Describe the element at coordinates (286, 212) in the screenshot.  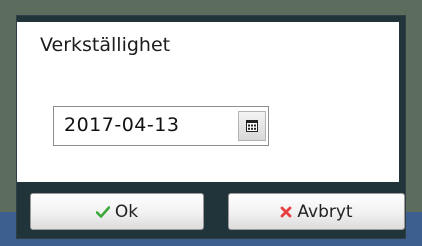
I see `cross-icon` at that location.